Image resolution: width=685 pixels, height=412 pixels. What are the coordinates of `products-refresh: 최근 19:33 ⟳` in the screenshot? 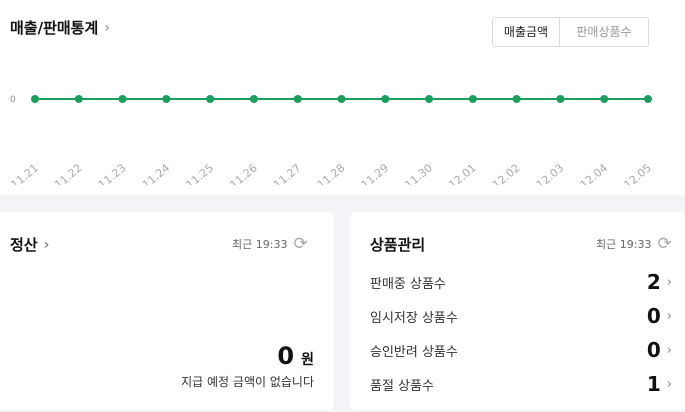 It's located at (634, 244).